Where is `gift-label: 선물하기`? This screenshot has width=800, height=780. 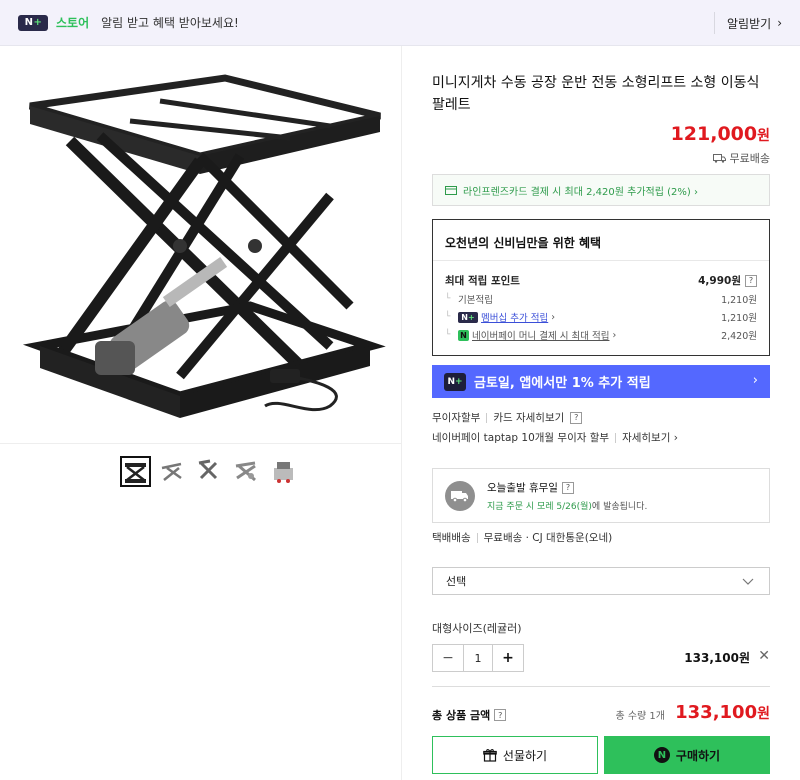
gift-label: 선물하기 is located at coordinates (525, 755).